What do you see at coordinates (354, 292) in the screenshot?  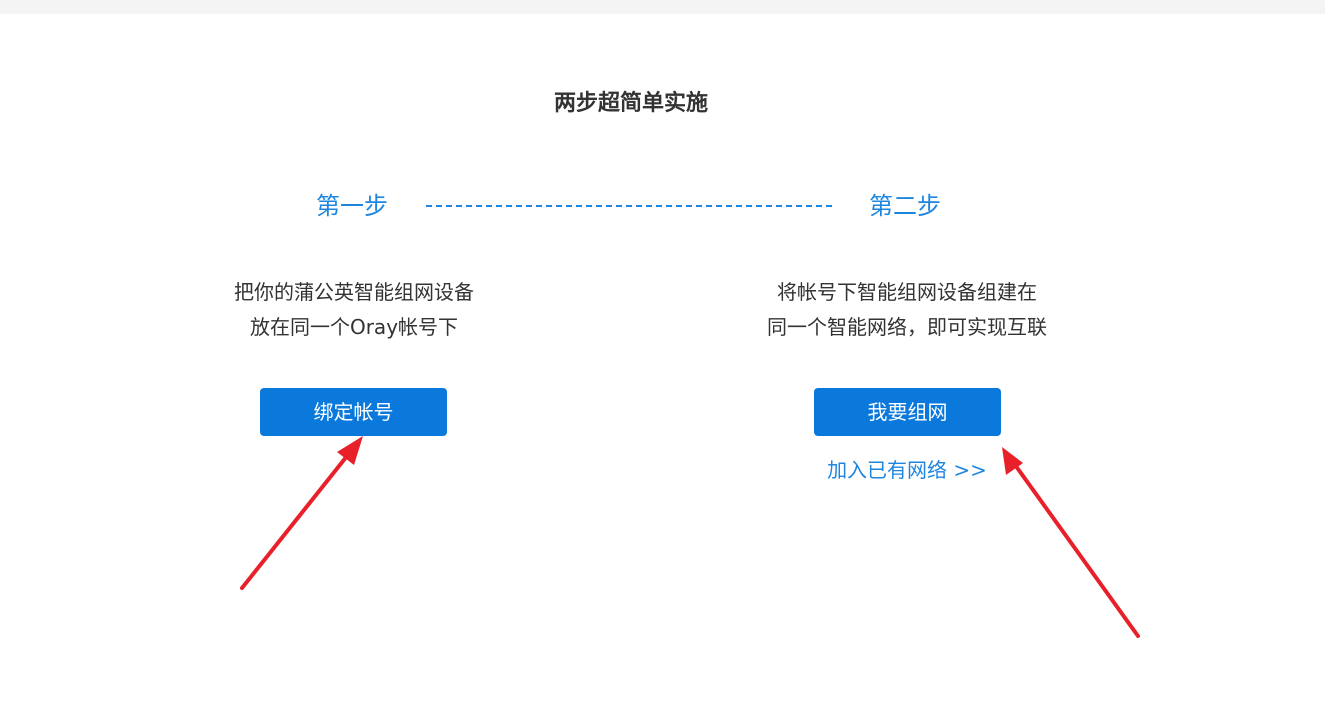 I see `step-one-description-line-1: 把你的蒲公英智能组网设备` at bounding box center [354, 292].